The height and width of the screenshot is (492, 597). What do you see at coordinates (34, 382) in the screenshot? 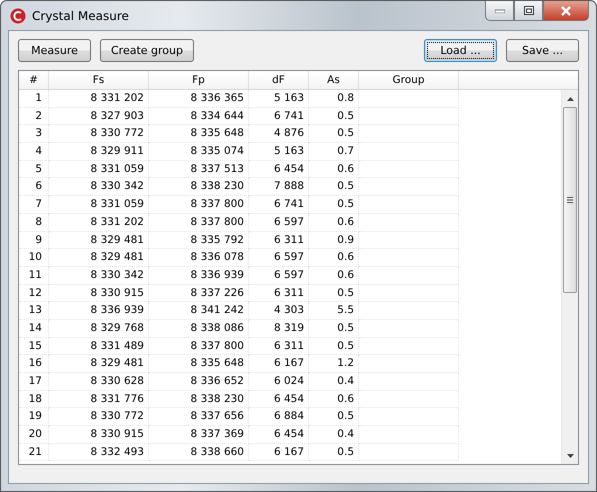
I see `table-cell: 17` at bounding box center [34, 382].